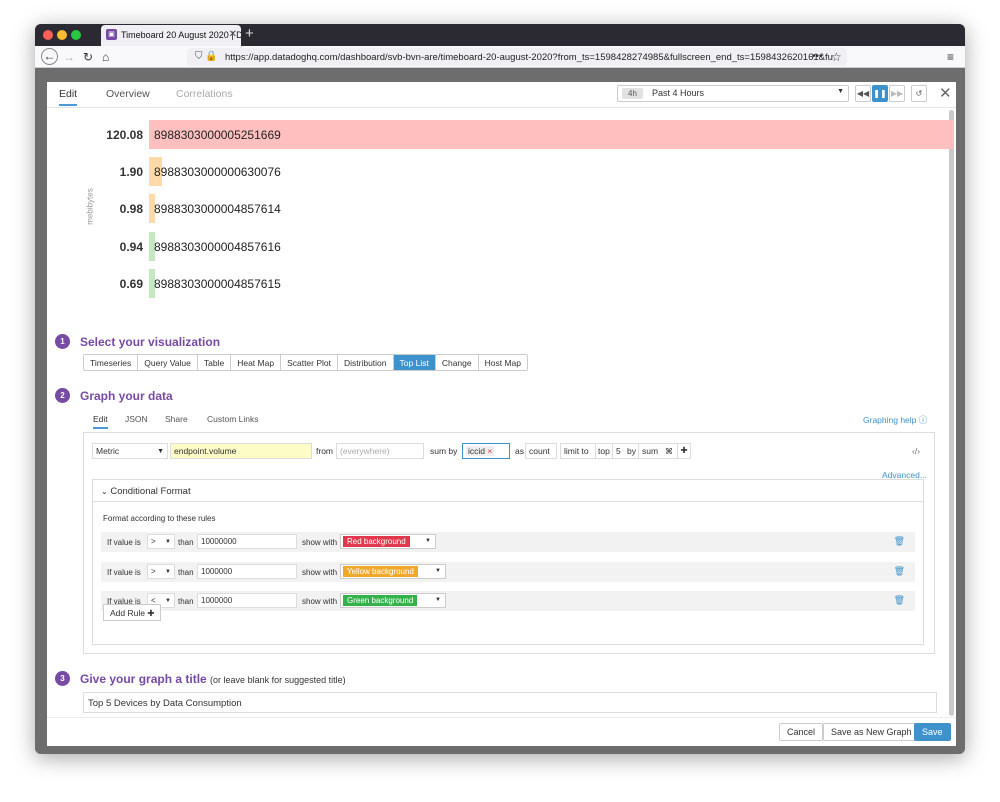 Image resolution: width=1000 pixels, height=802 pixels. Describe the element at coordinates (217, 283) in the screenshot. I see `toplist-label: 8988303000004857615` at that location.